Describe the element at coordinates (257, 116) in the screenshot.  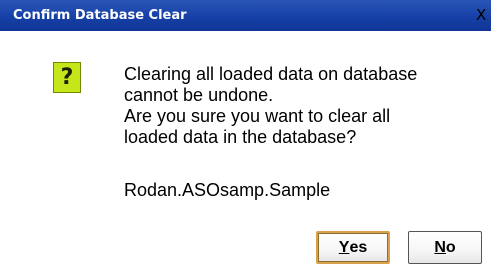
I see `message-line: Are you sure you want to clear all` at that location.